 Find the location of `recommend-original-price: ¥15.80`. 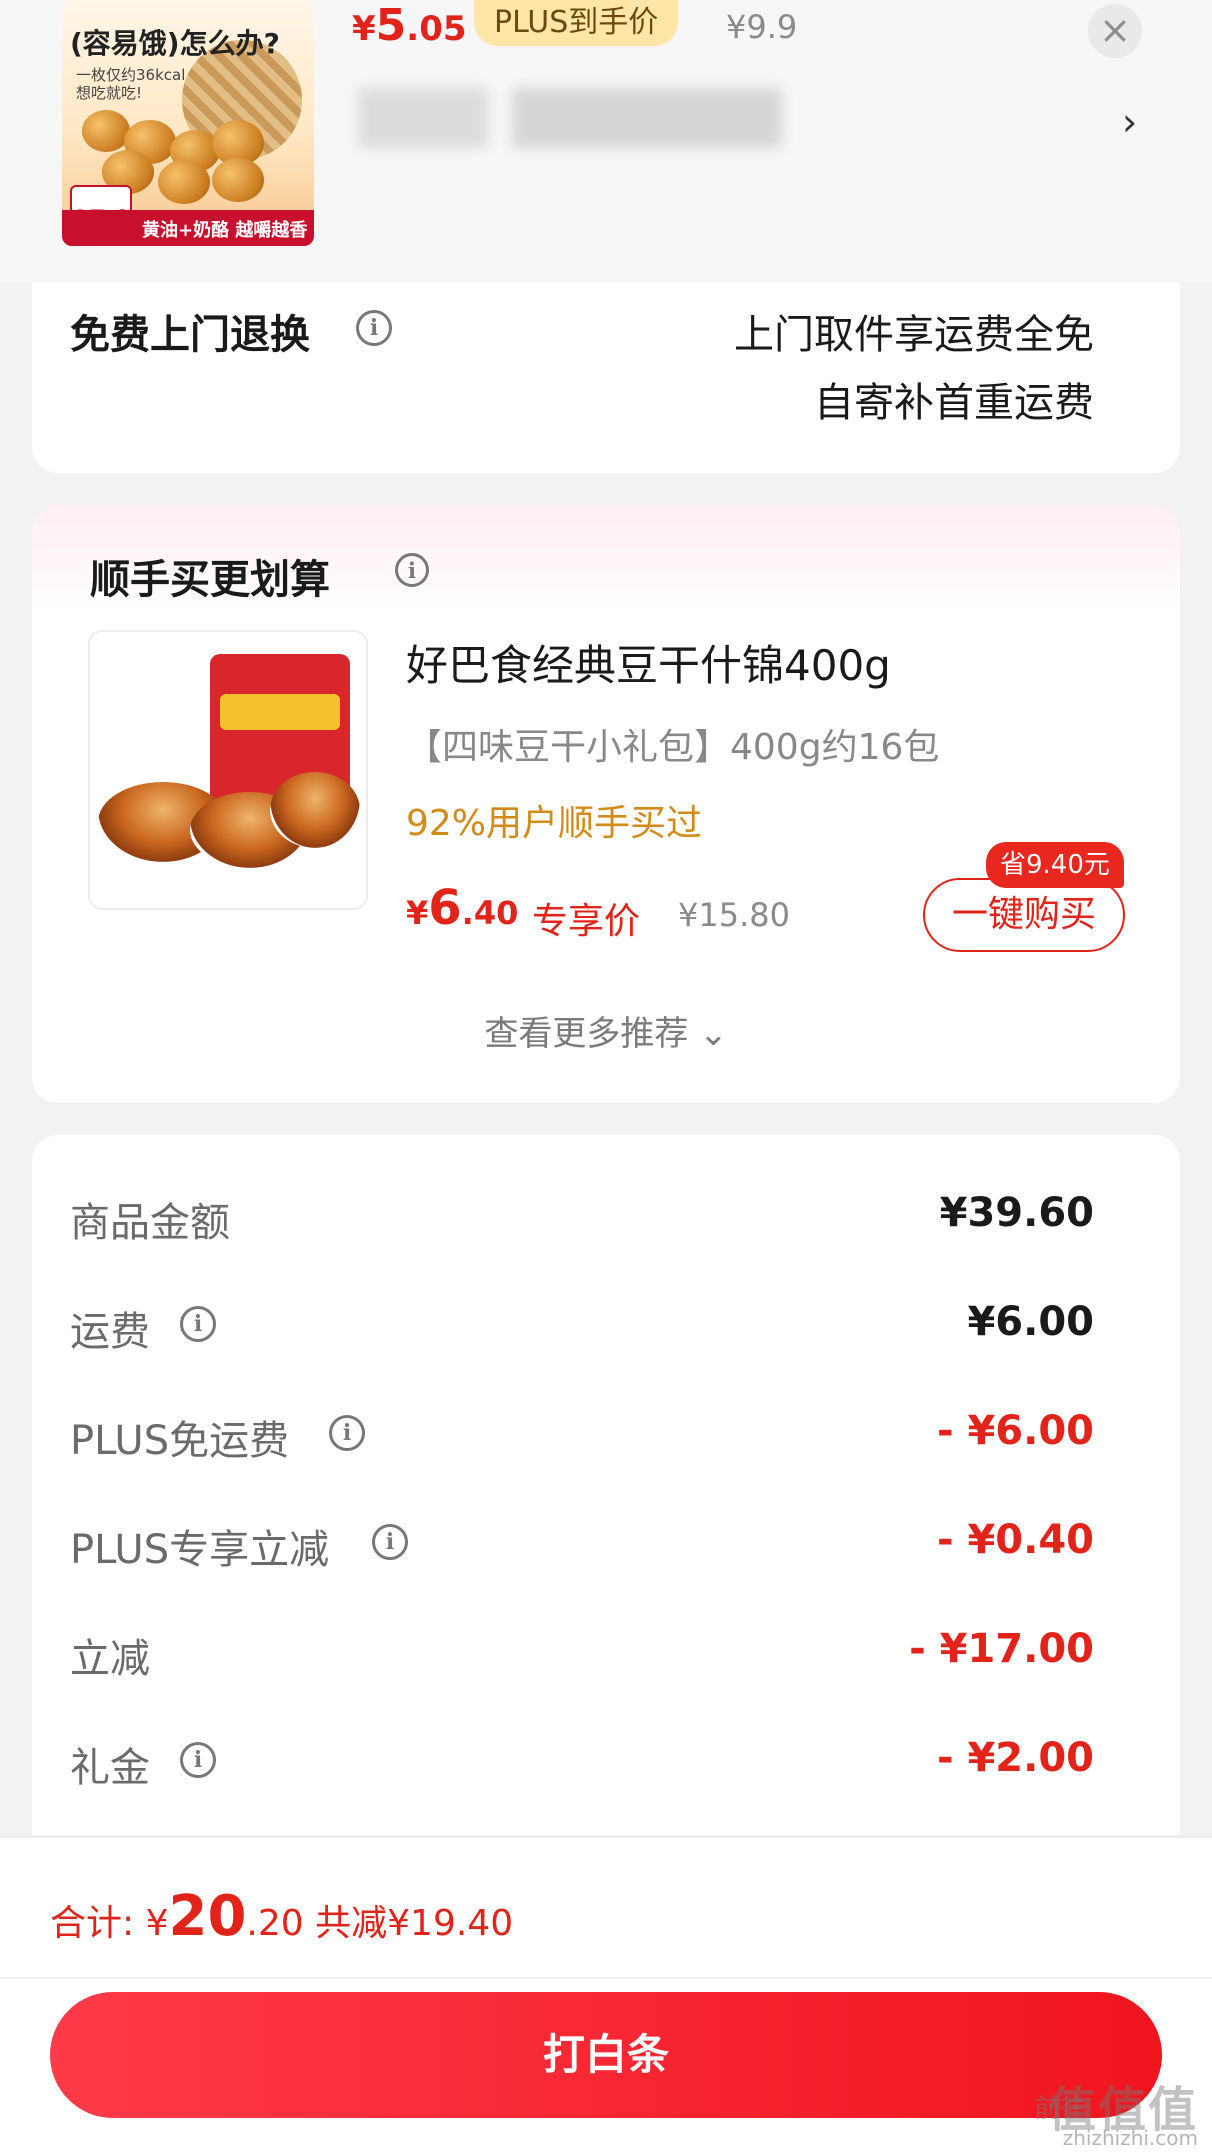

recommend-original-price: ¥15.80 is located at coordinates (734, 915).